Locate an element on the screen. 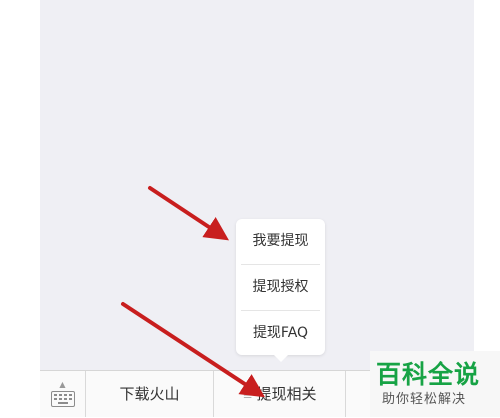 The image size is (500, 418). submenu-item-withdraw: 我要提现 is located at coordinates (280, 241).